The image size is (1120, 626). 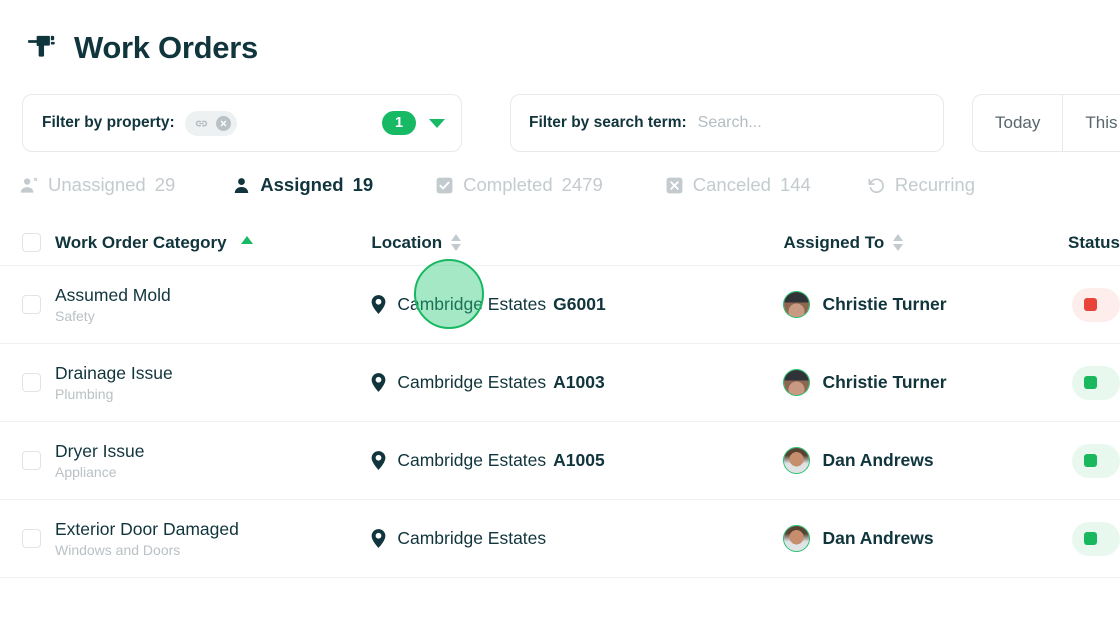 I want to click on property-filter-right: 1, so click(x=413, y=123).